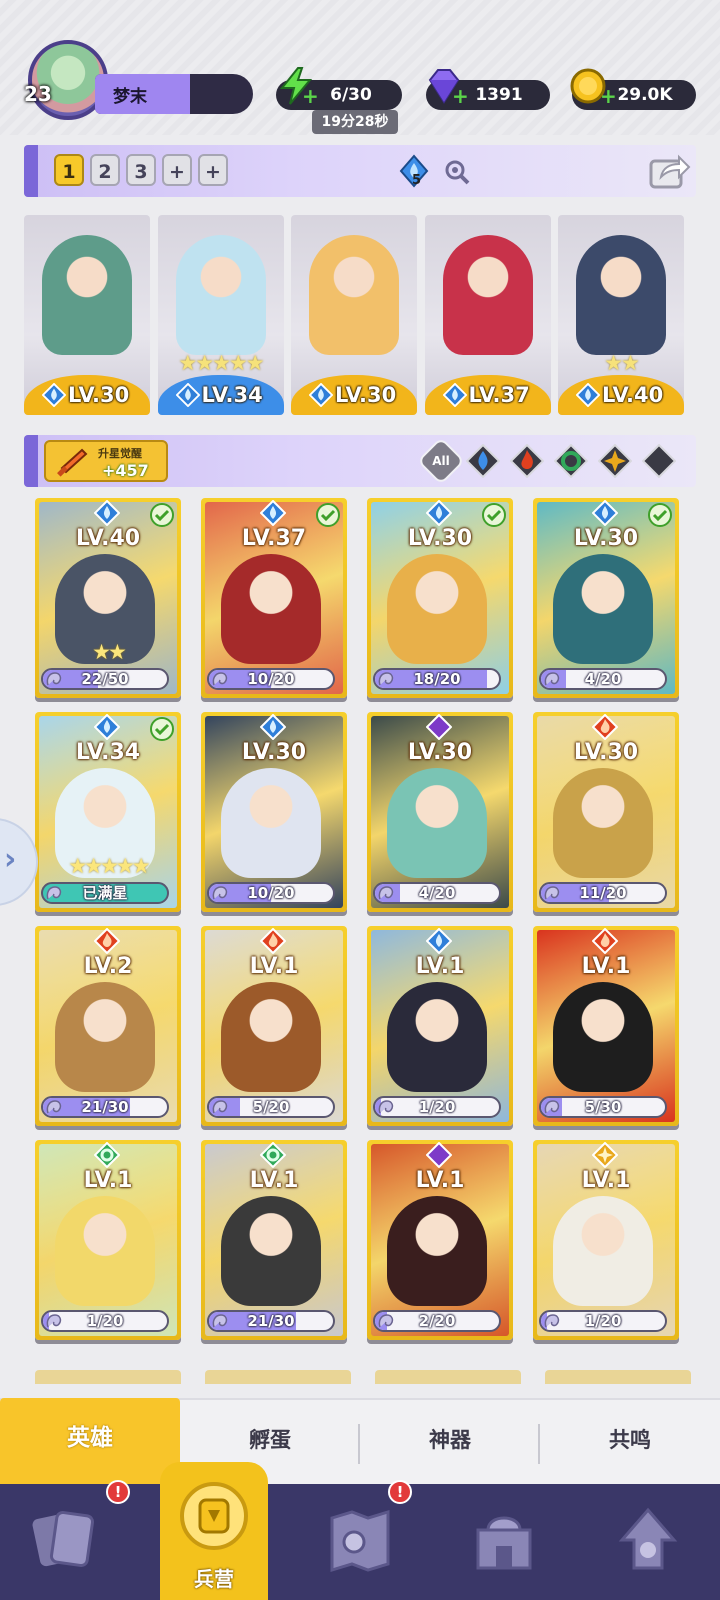 The height and width of the screenshot is (1600, 720). I want to click on team-slot-2: 2, so click(105, 170).